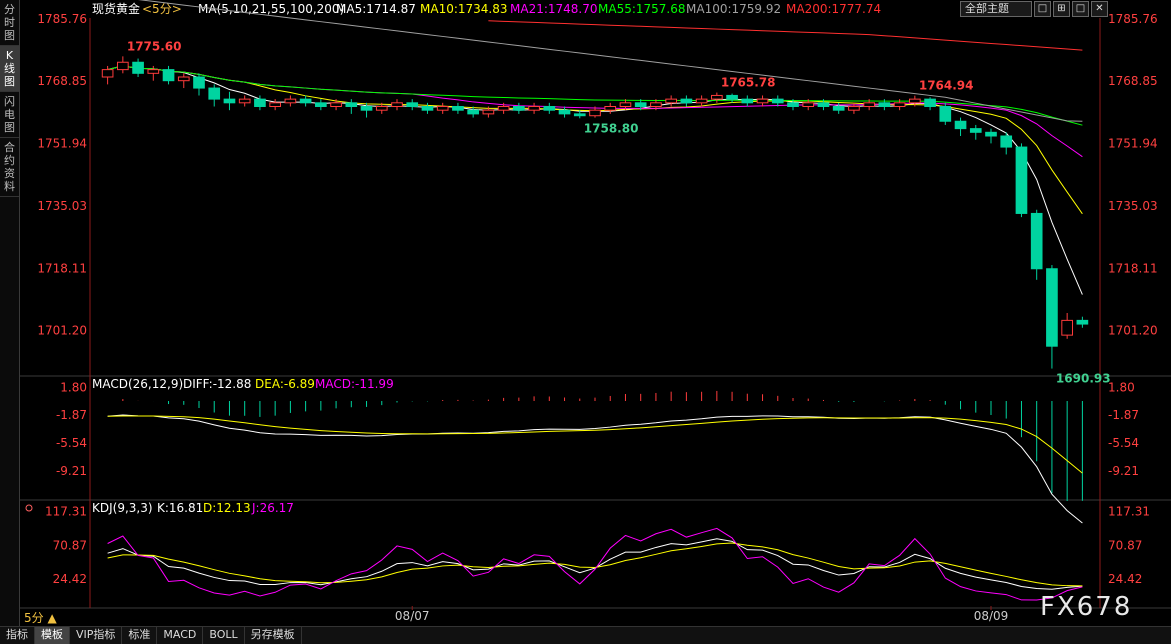  I want to click on bottom-tab-2: VIP指标, so click(96, 635).